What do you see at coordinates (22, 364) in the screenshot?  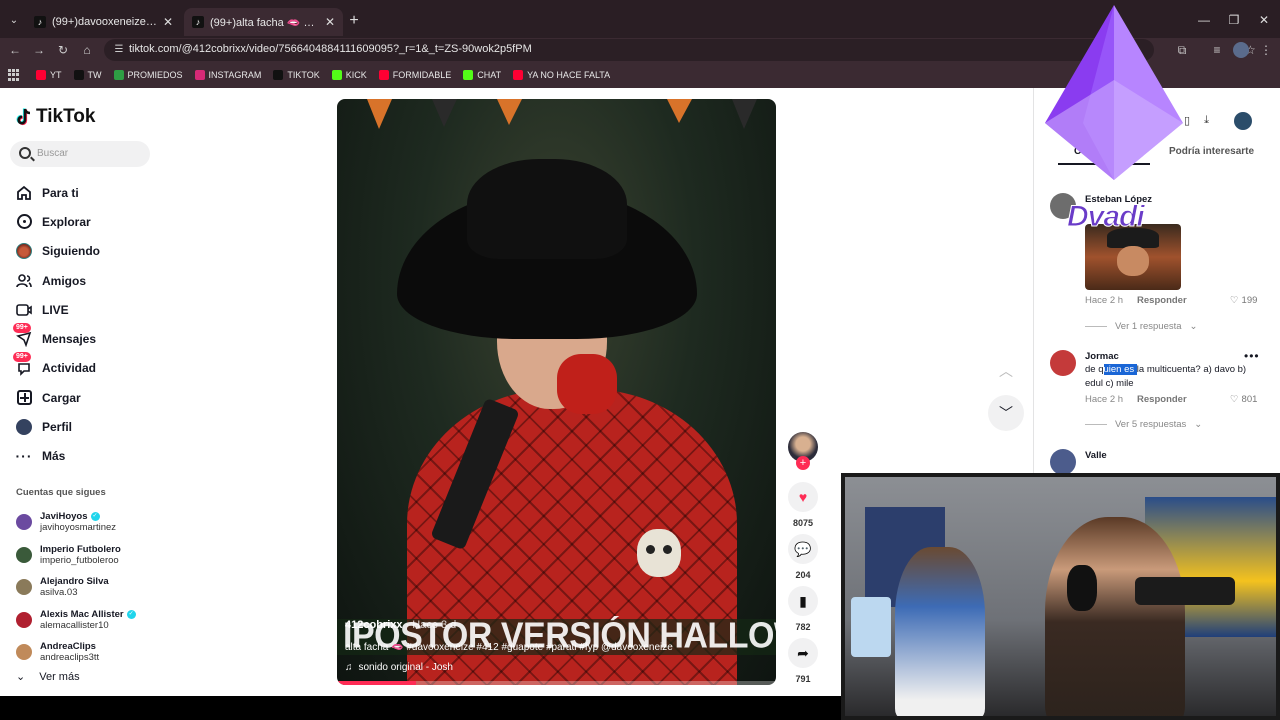 I see `activity-icon: 99+` at bounding box center [22, 364].